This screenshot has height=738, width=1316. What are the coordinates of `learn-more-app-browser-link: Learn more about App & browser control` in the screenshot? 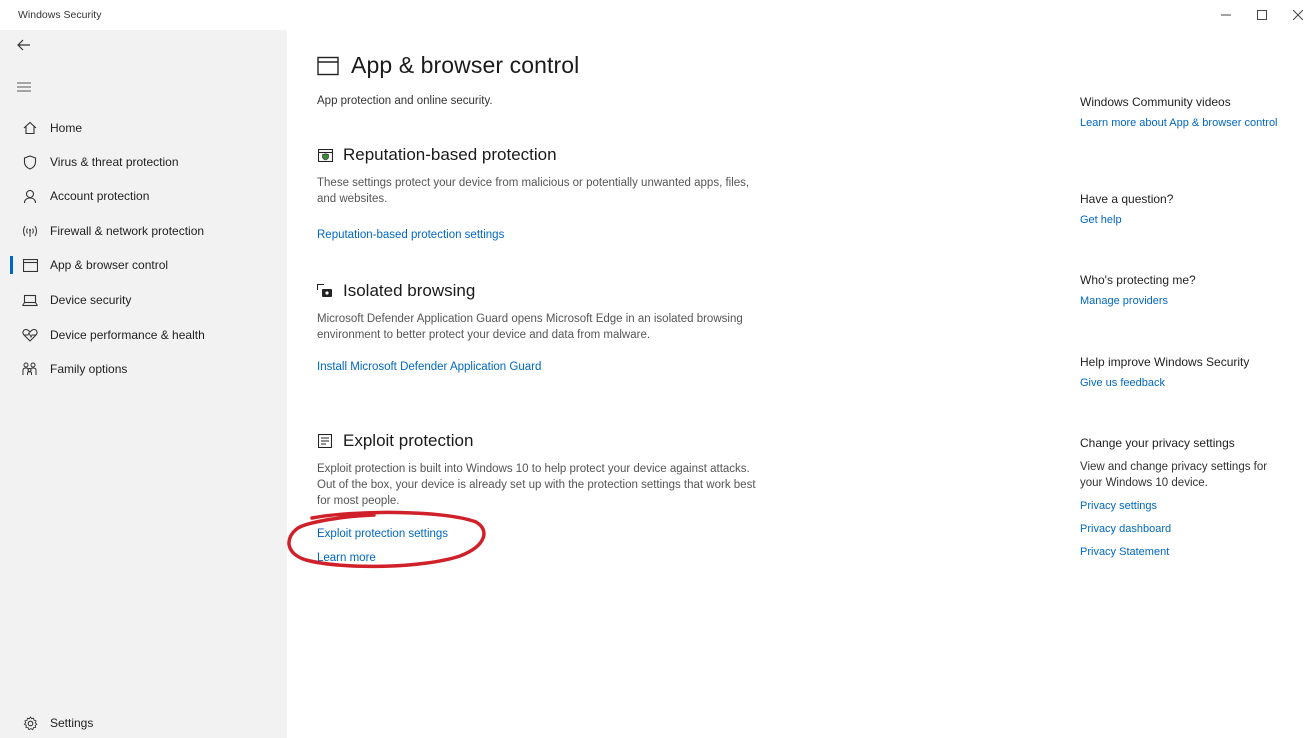 It's located at (1190, 123).